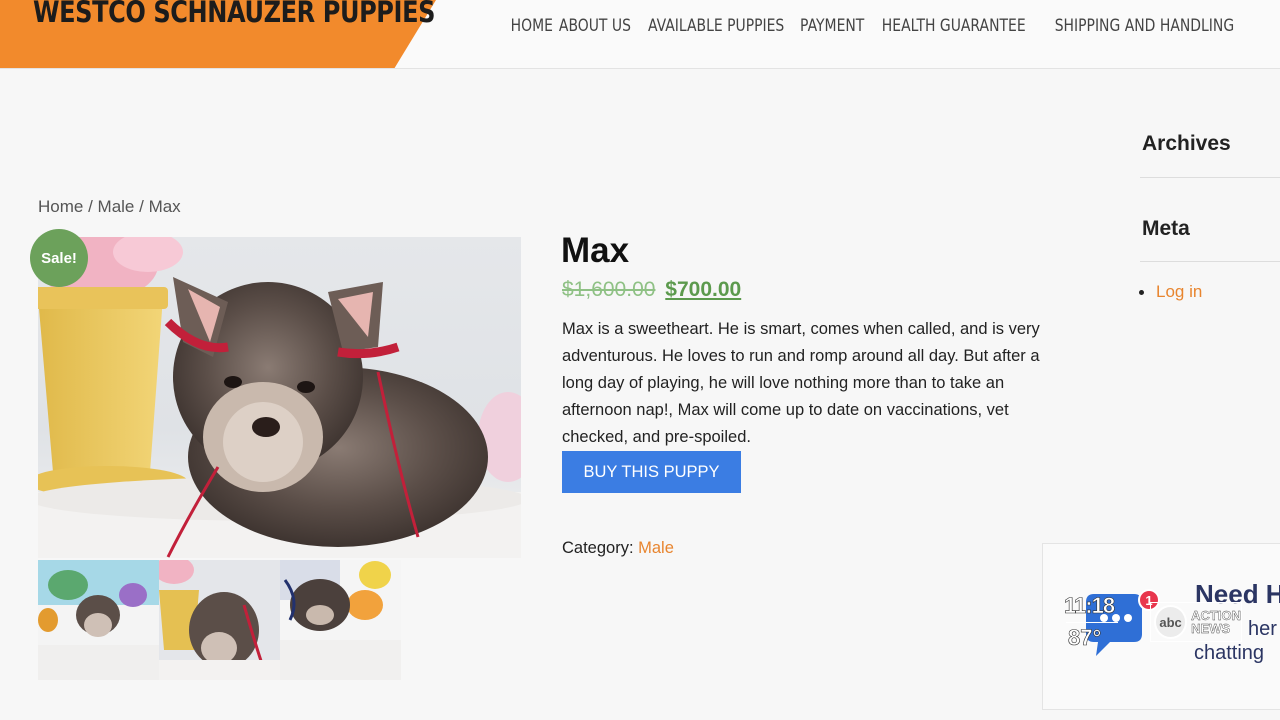 The height and width of the screenshot is (720, 1280). I want to click on tv-brand-line: NEWS, so click(1211, 628).